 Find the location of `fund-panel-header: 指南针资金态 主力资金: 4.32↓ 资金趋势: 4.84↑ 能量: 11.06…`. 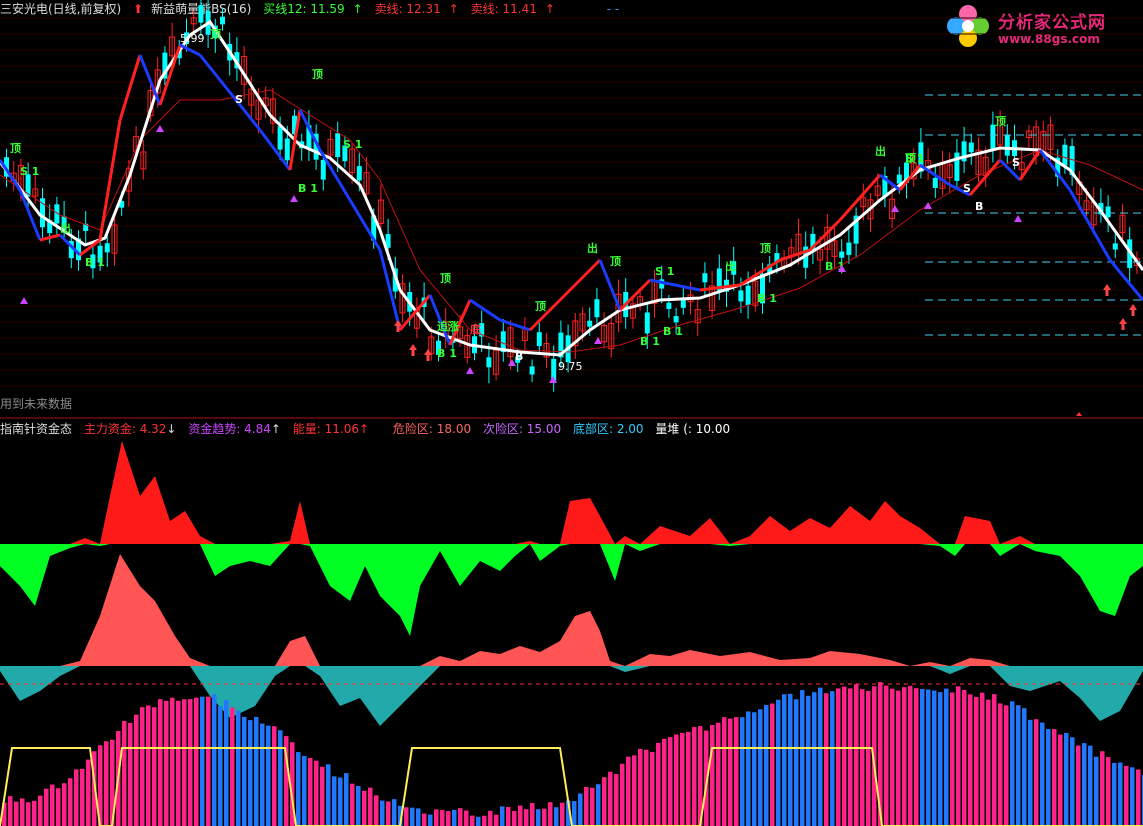

fund-panel-header: 指南针资金态 主力资金: 4.32↓ 资金趋势: 4.84↑ 能量: 11.06… is located at coordinates (365, 429).